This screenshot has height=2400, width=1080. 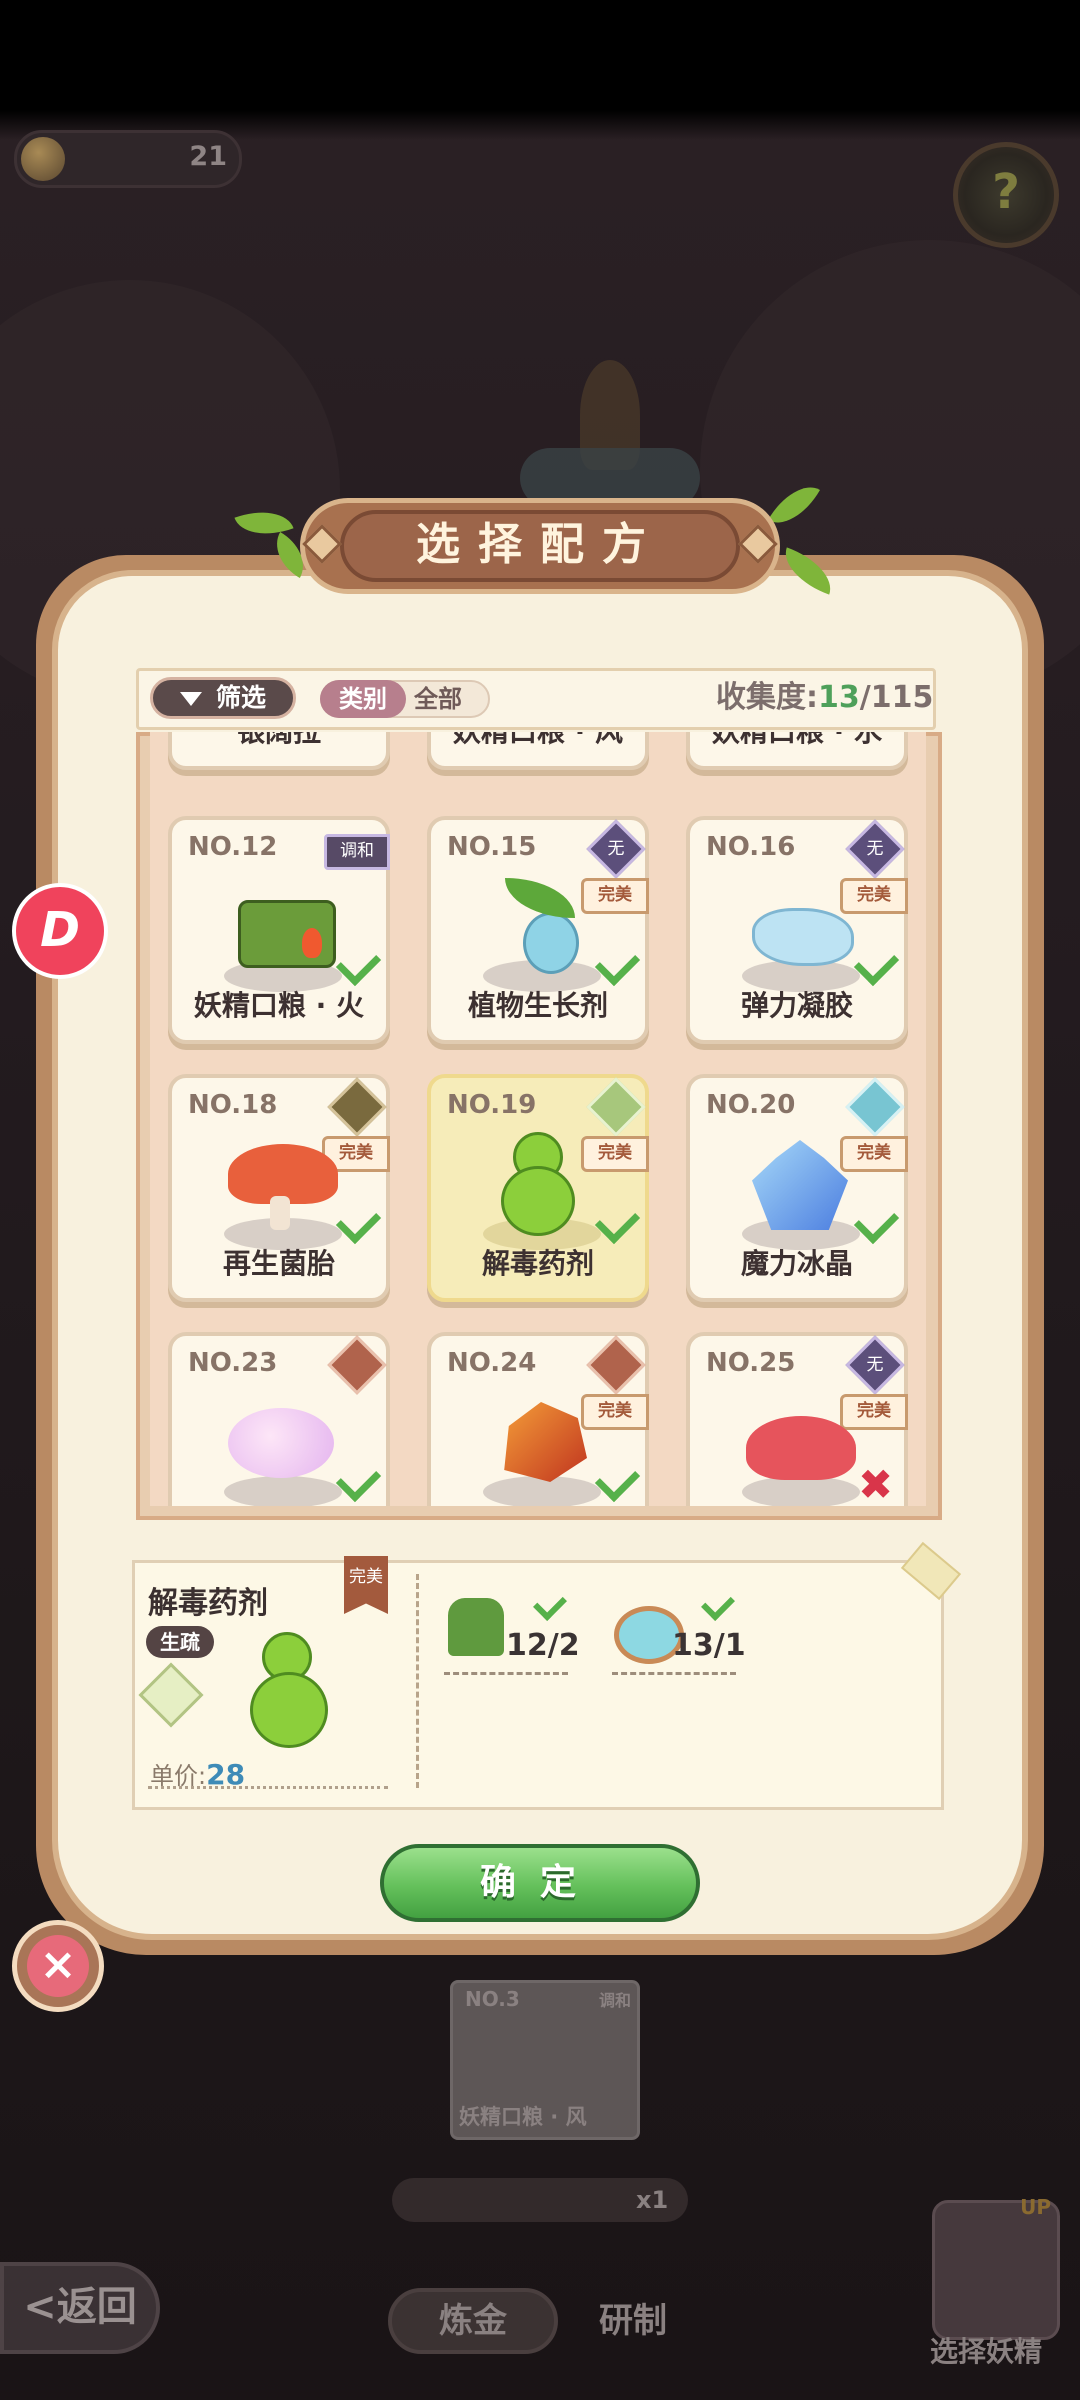 What do you see at coordinates (543, 1645) in the screenshot?
I see `ingredient-count: 12/2` at bounding box center [543, 1645].